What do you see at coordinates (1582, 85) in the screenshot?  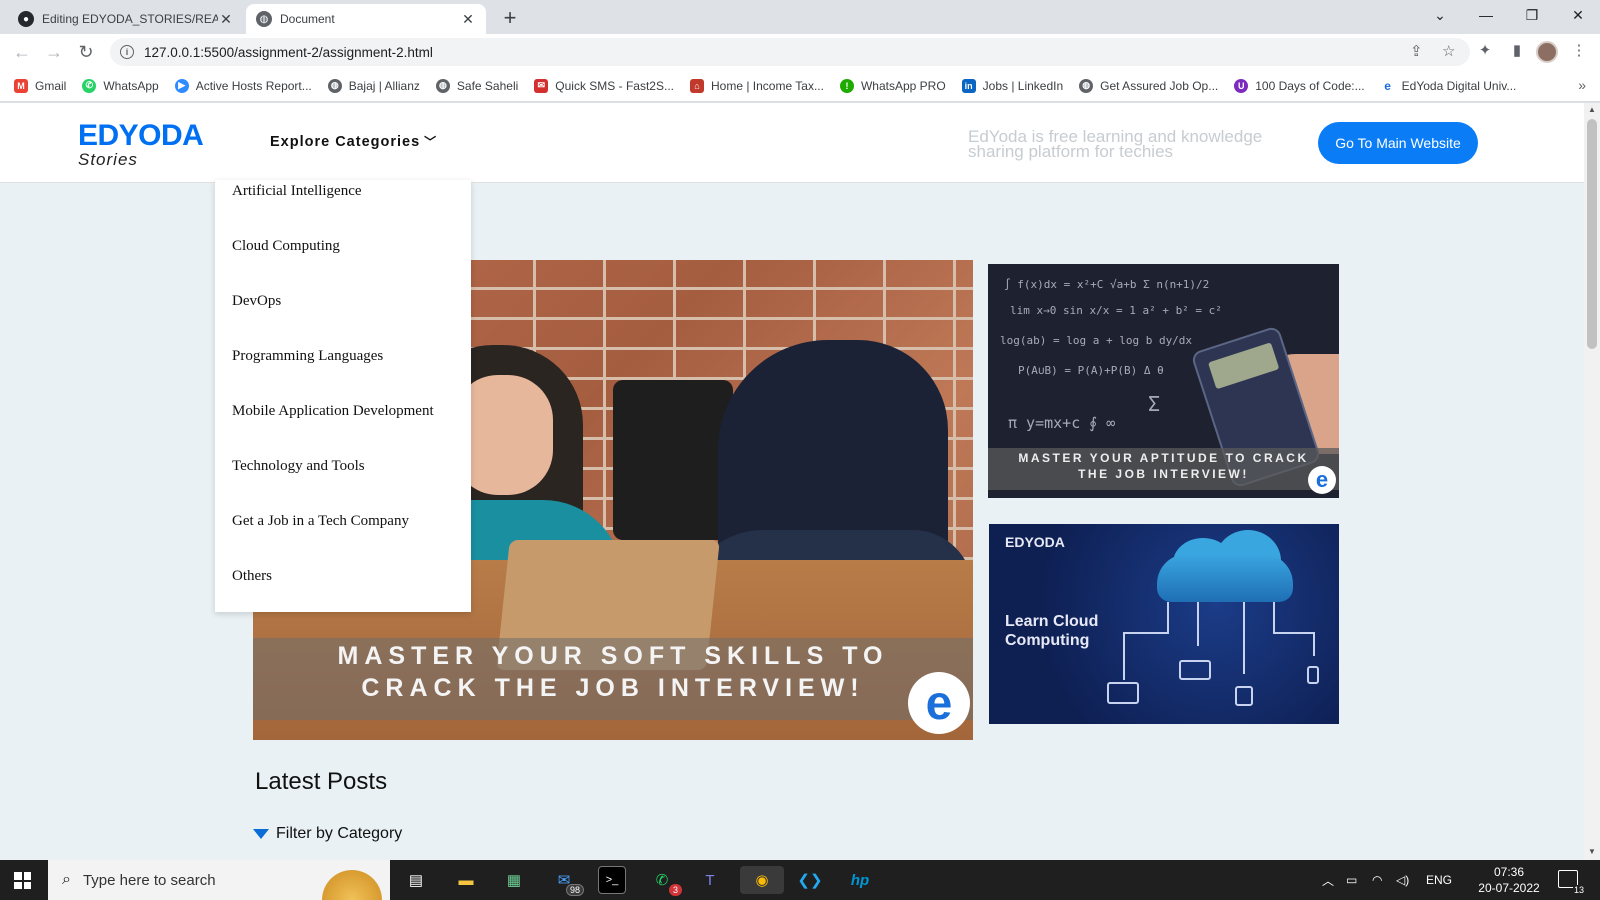 I see `more-bookmarks-icon: »` at bounding box center [1582, 85].